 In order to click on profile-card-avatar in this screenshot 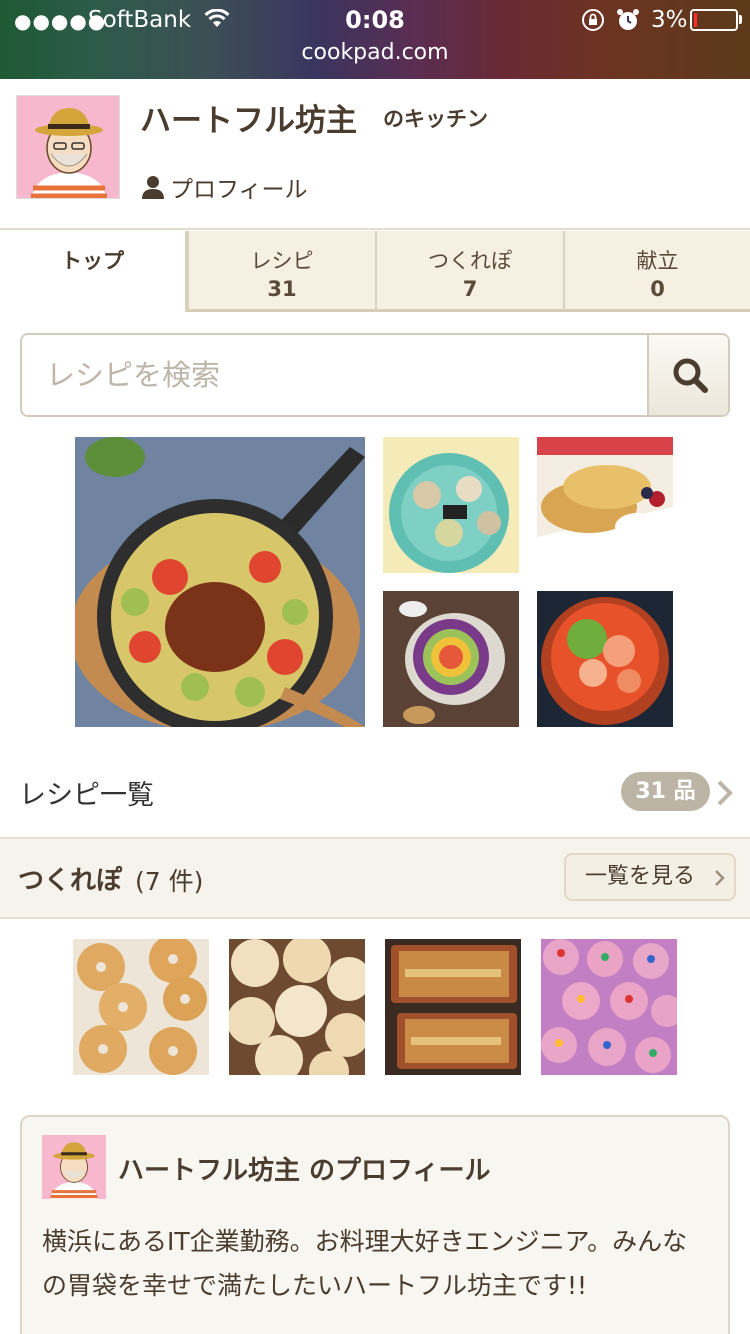, I will do `click(74, 1167)`.